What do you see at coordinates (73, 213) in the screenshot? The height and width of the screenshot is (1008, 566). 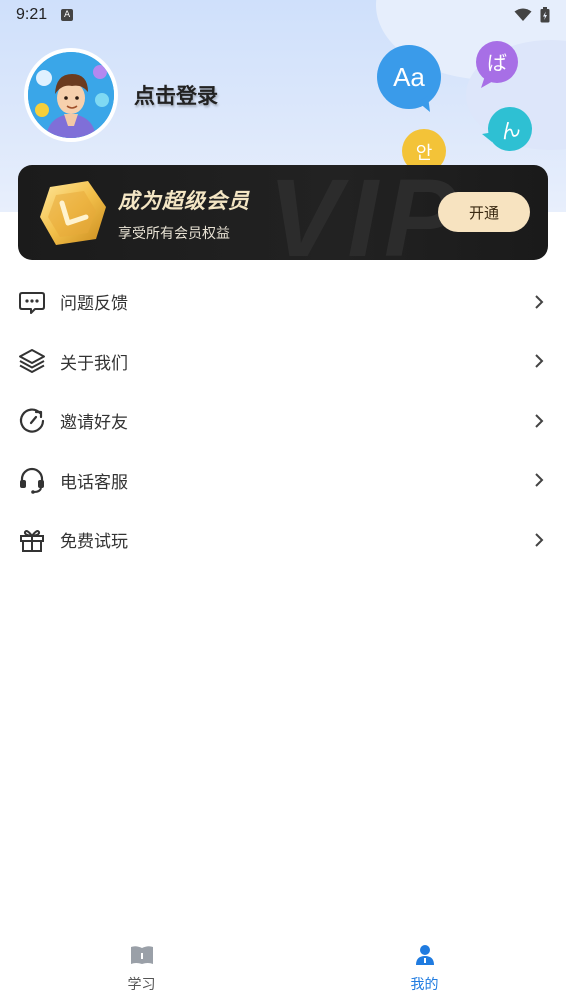 I see `vip-badge-icon` at bounding box center [73, 213].